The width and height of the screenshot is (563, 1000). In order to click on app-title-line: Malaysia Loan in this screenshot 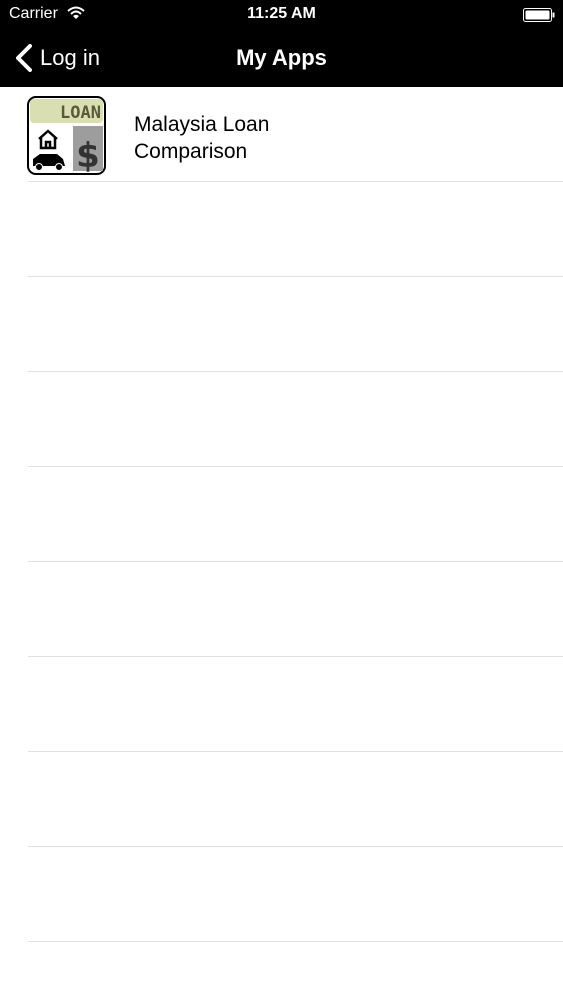, I will do `click(202, 124)`.